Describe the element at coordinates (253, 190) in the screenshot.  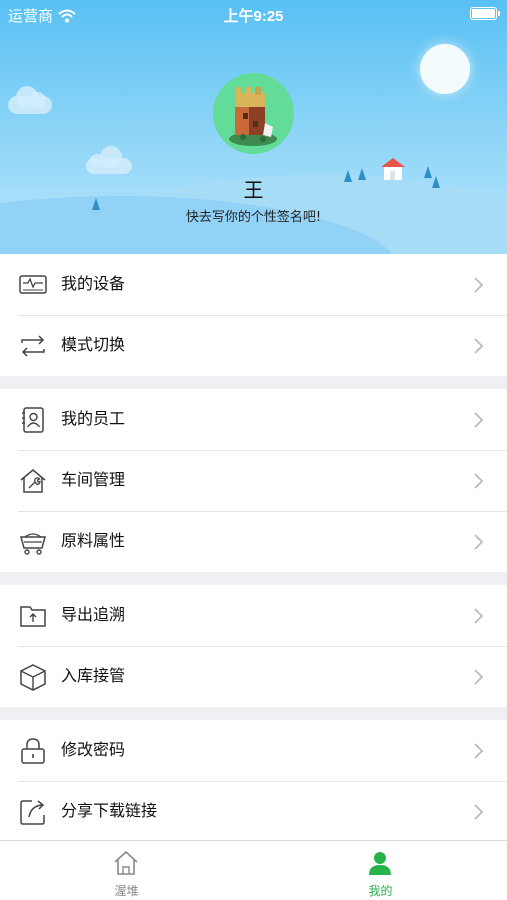
I see `user-name: 王` at that location.